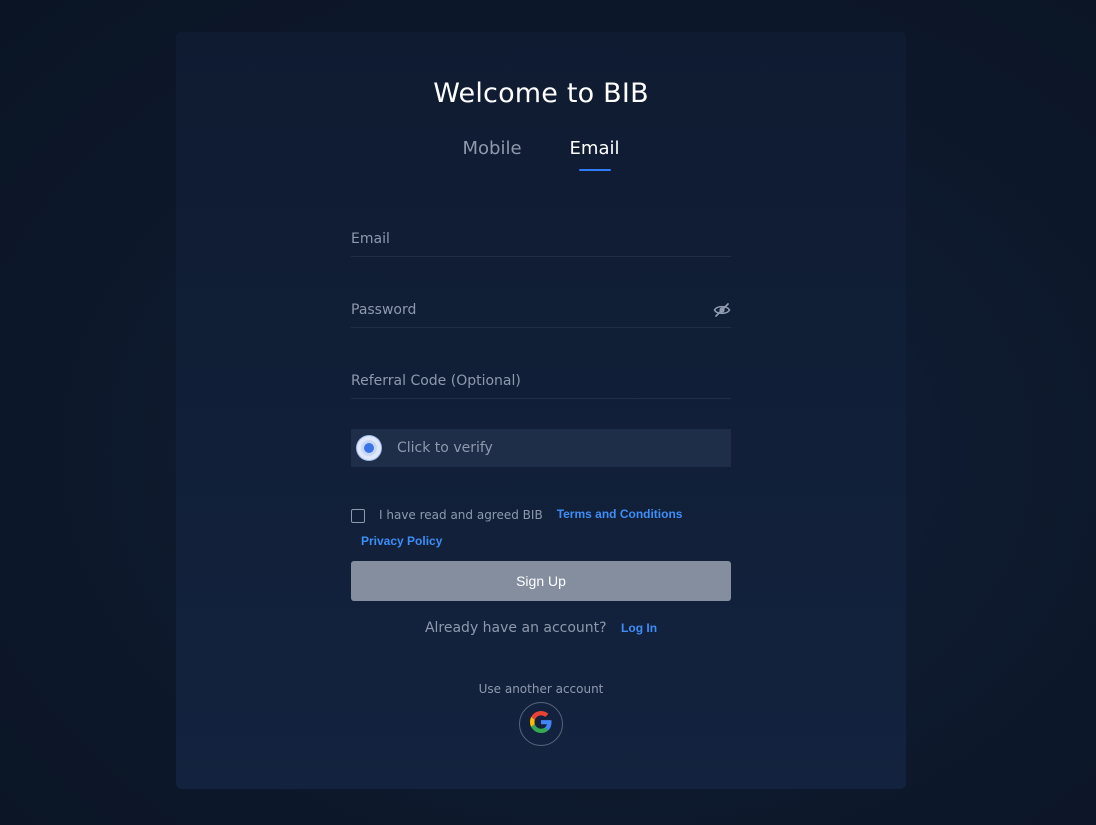 This screenshot has width=1096, height=825. What do you see at coordinates (445, 448) in the screenshot?
I see `captcha-label: Click to verify` at bounding box center [445, 448].